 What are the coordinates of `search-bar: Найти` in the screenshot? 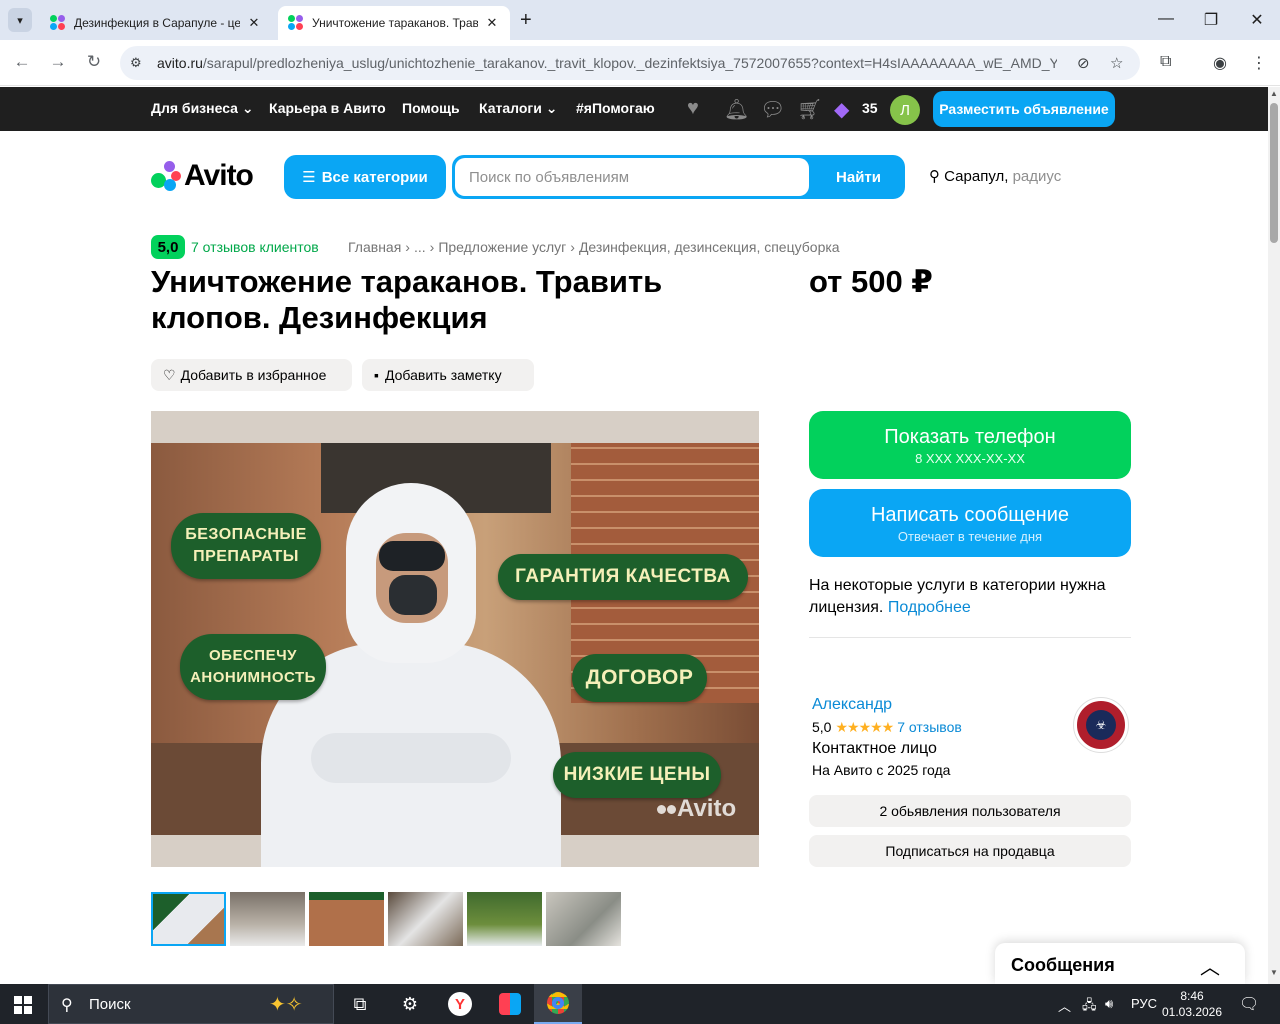 It's located at (678, 177).